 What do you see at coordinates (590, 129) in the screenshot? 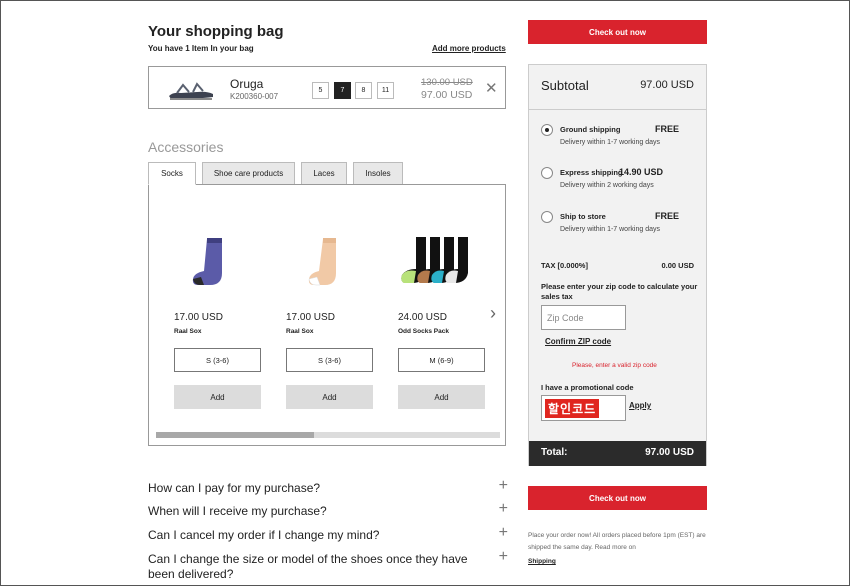
I see `shipping-name: Ground shipping` at bounding box center [590, 129].